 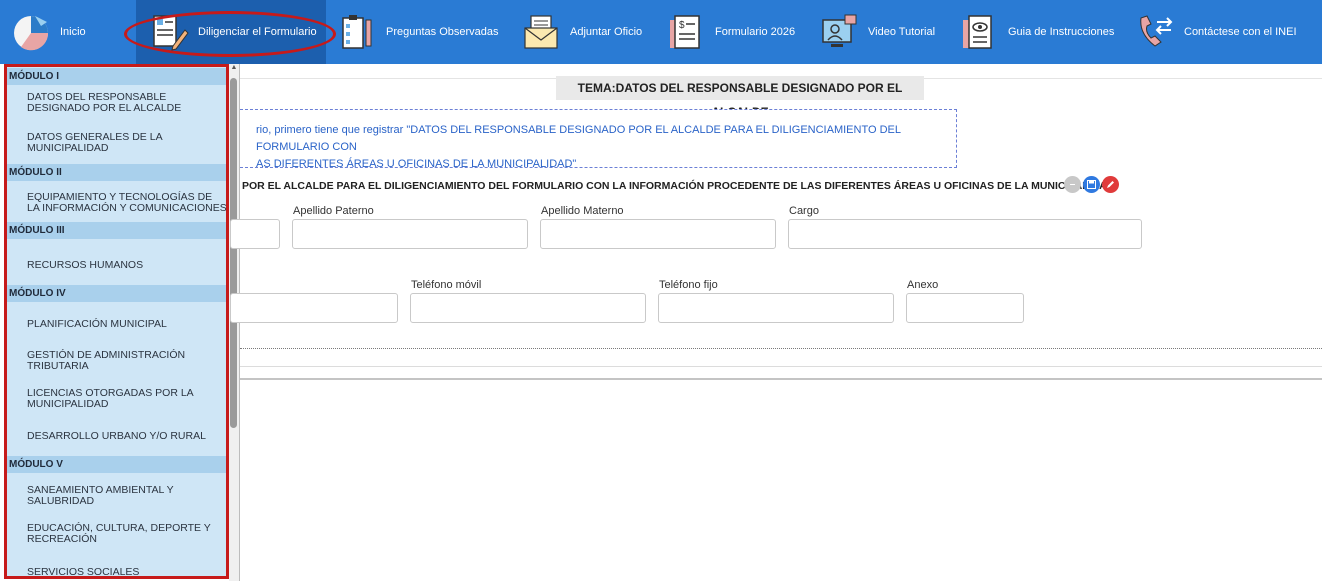 I want to click on apellido-paterno-input, so click(x=410, y=234).